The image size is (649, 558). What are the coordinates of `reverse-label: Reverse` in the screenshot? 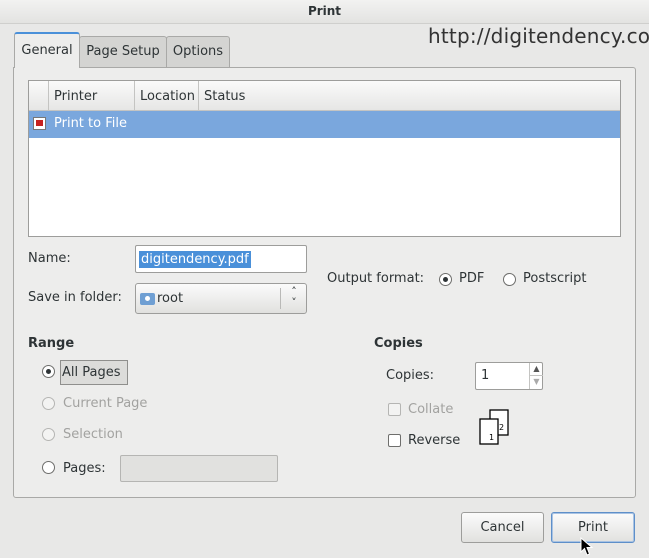 It's located at (434, 440).